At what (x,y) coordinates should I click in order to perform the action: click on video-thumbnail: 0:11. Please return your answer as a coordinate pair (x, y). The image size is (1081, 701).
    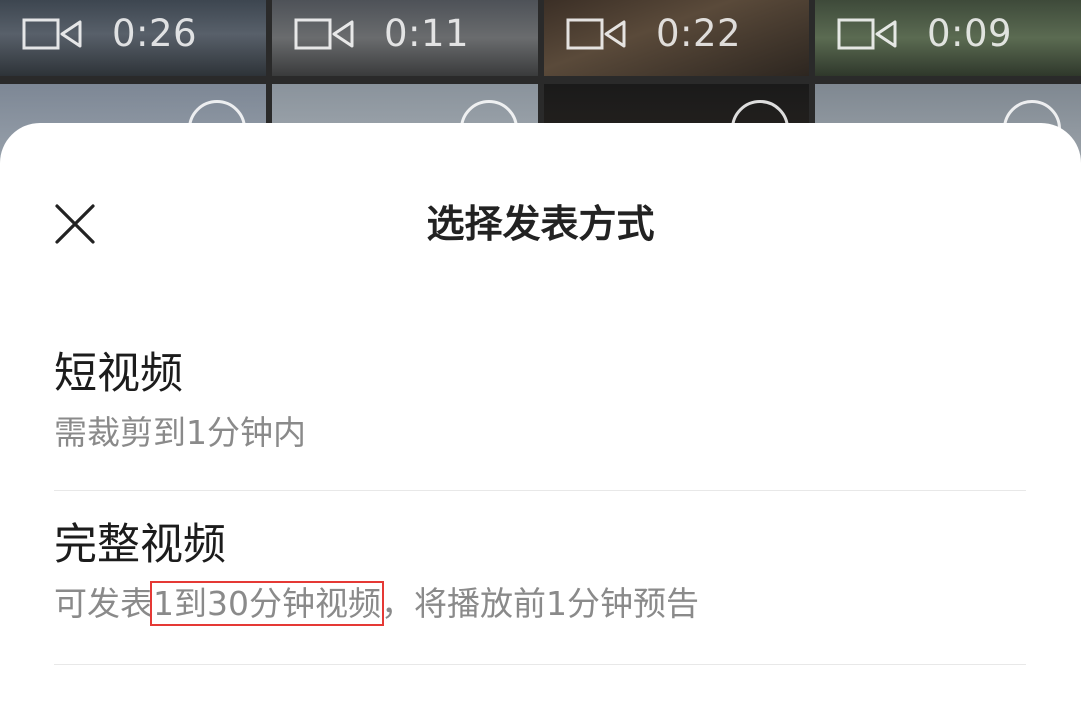
    Looking at the image, I should click on (405, 38).